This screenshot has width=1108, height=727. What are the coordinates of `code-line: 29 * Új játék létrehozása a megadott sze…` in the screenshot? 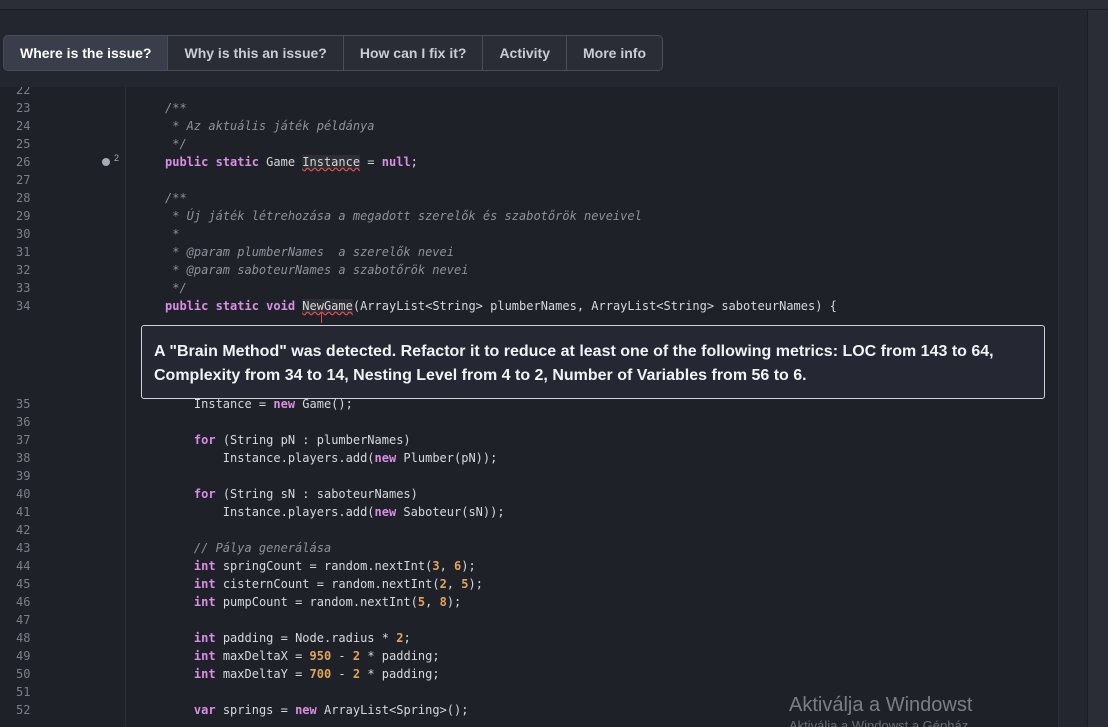 It's located at (529, 216).